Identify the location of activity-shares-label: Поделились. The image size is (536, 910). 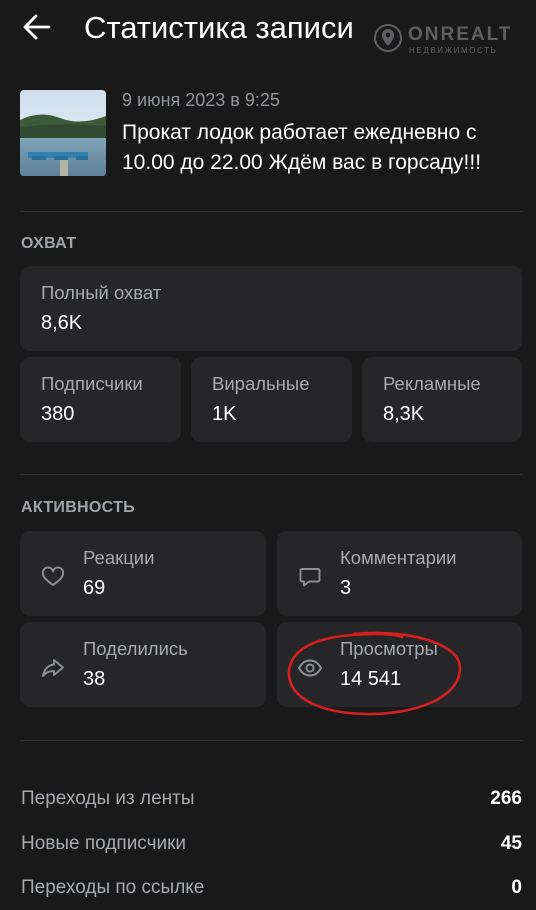
(135, 648).